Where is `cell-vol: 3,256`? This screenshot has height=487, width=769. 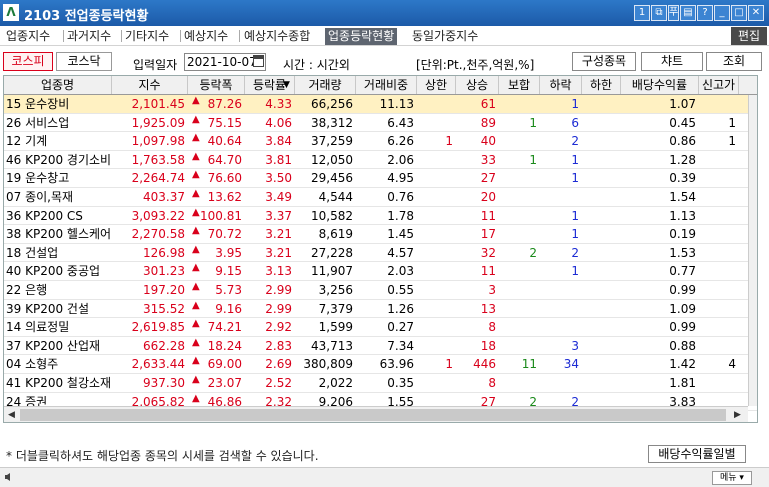
cell-vol: 3,256 is located at coordinates (335, 290).